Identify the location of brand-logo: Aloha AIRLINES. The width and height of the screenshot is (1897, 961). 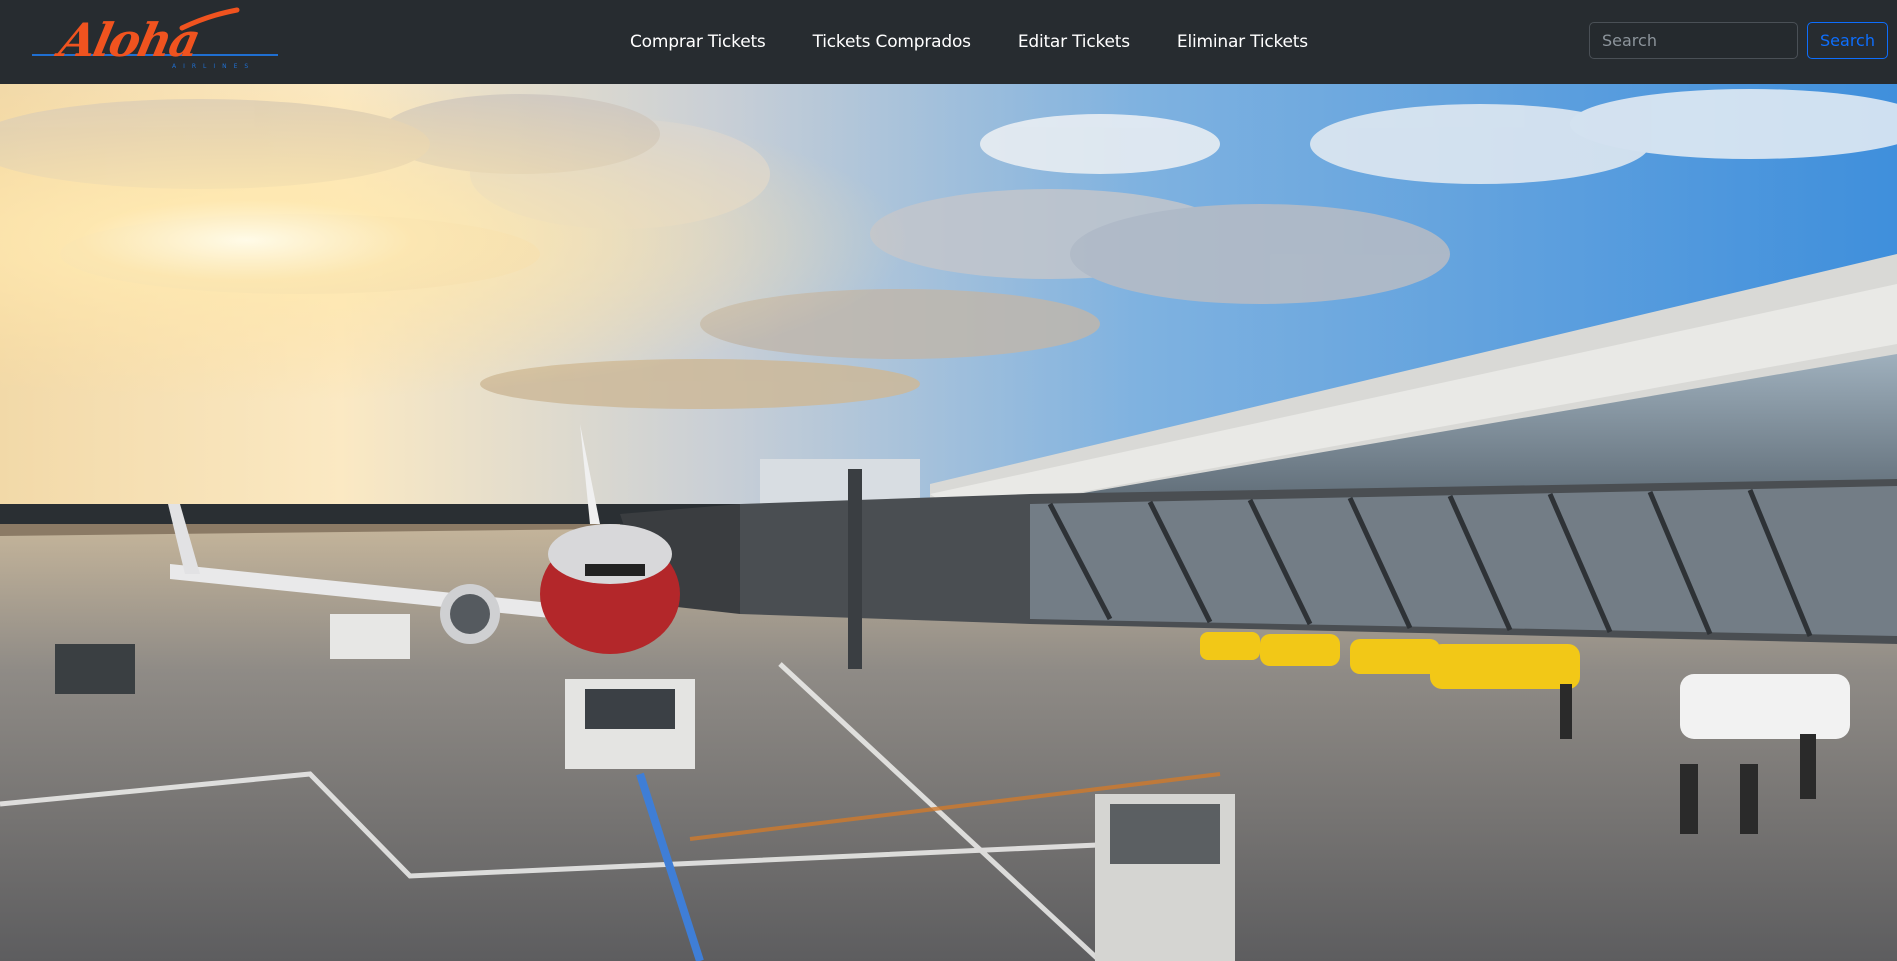
(157, 41).